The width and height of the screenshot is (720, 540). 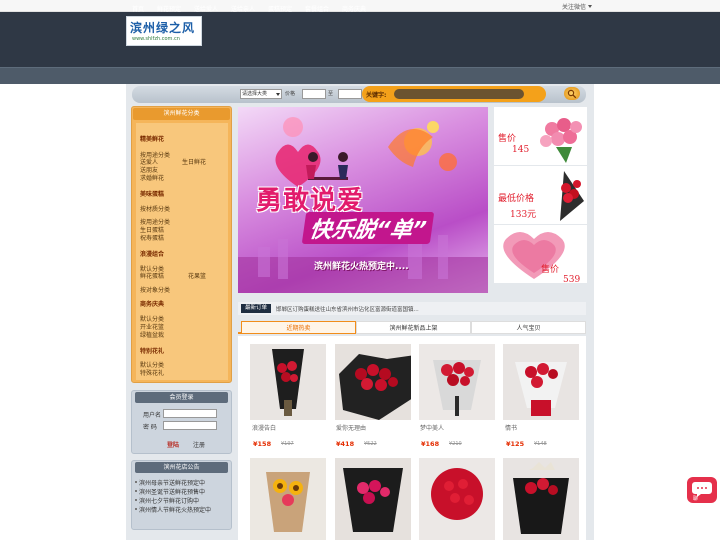 What do you see at coordinates (298, 327) in the screenshot?
I see `tab-hot-sale: 近期热卖` at bounding box center [298, 327].